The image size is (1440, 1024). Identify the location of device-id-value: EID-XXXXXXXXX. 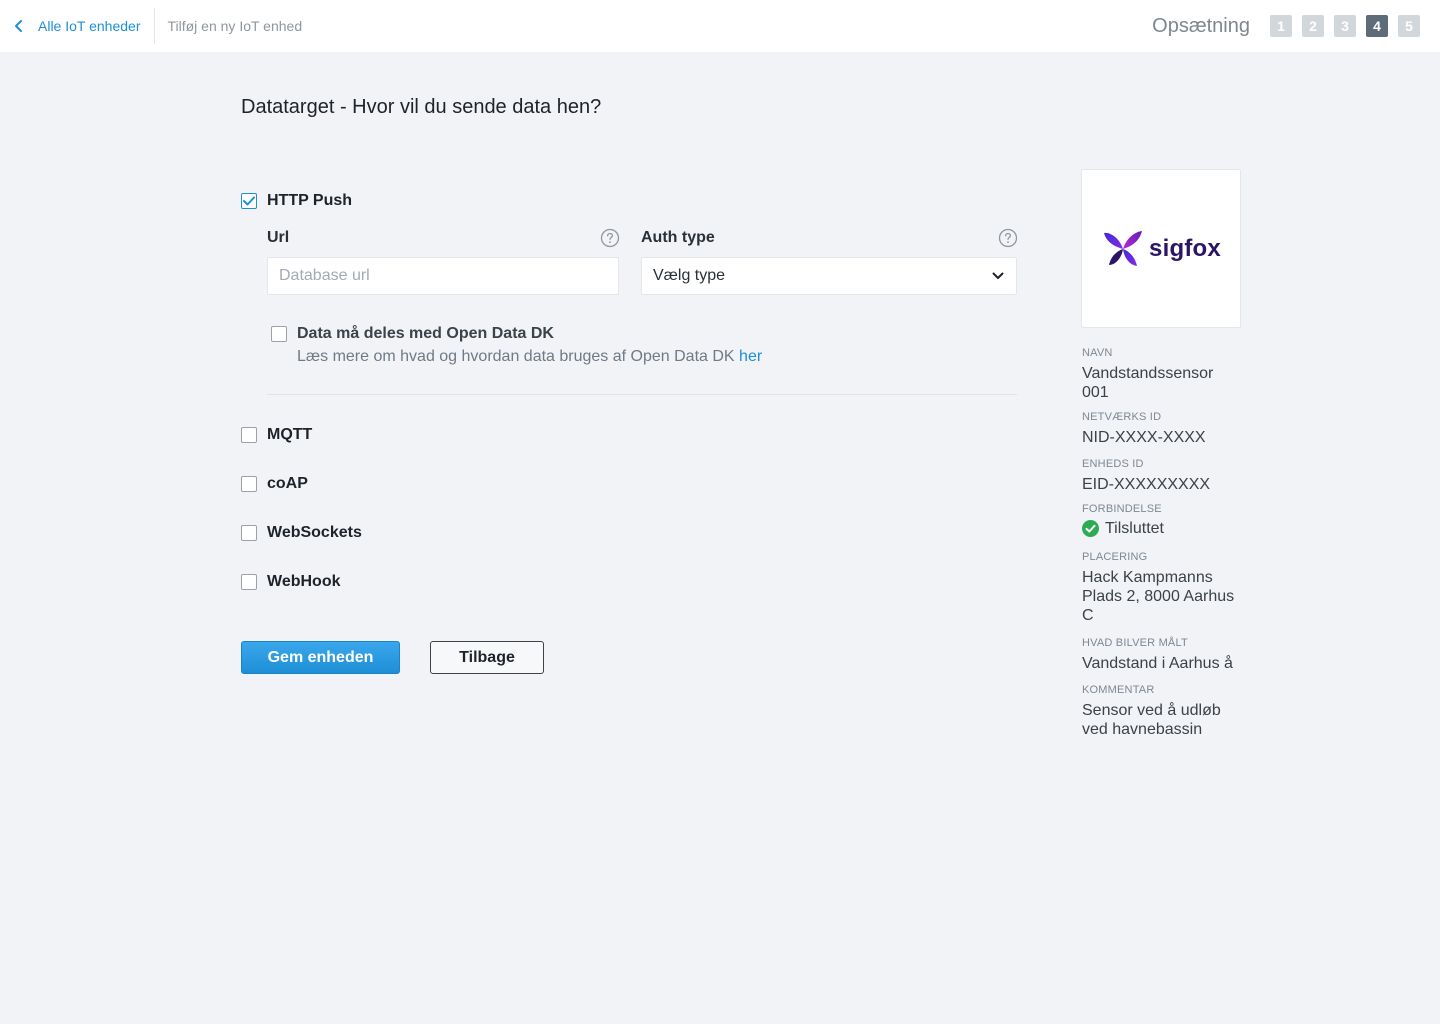
(1146, 484).